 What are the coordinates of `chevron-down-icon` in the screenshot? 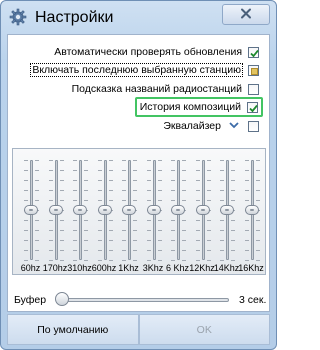 It's located at (234, 126).